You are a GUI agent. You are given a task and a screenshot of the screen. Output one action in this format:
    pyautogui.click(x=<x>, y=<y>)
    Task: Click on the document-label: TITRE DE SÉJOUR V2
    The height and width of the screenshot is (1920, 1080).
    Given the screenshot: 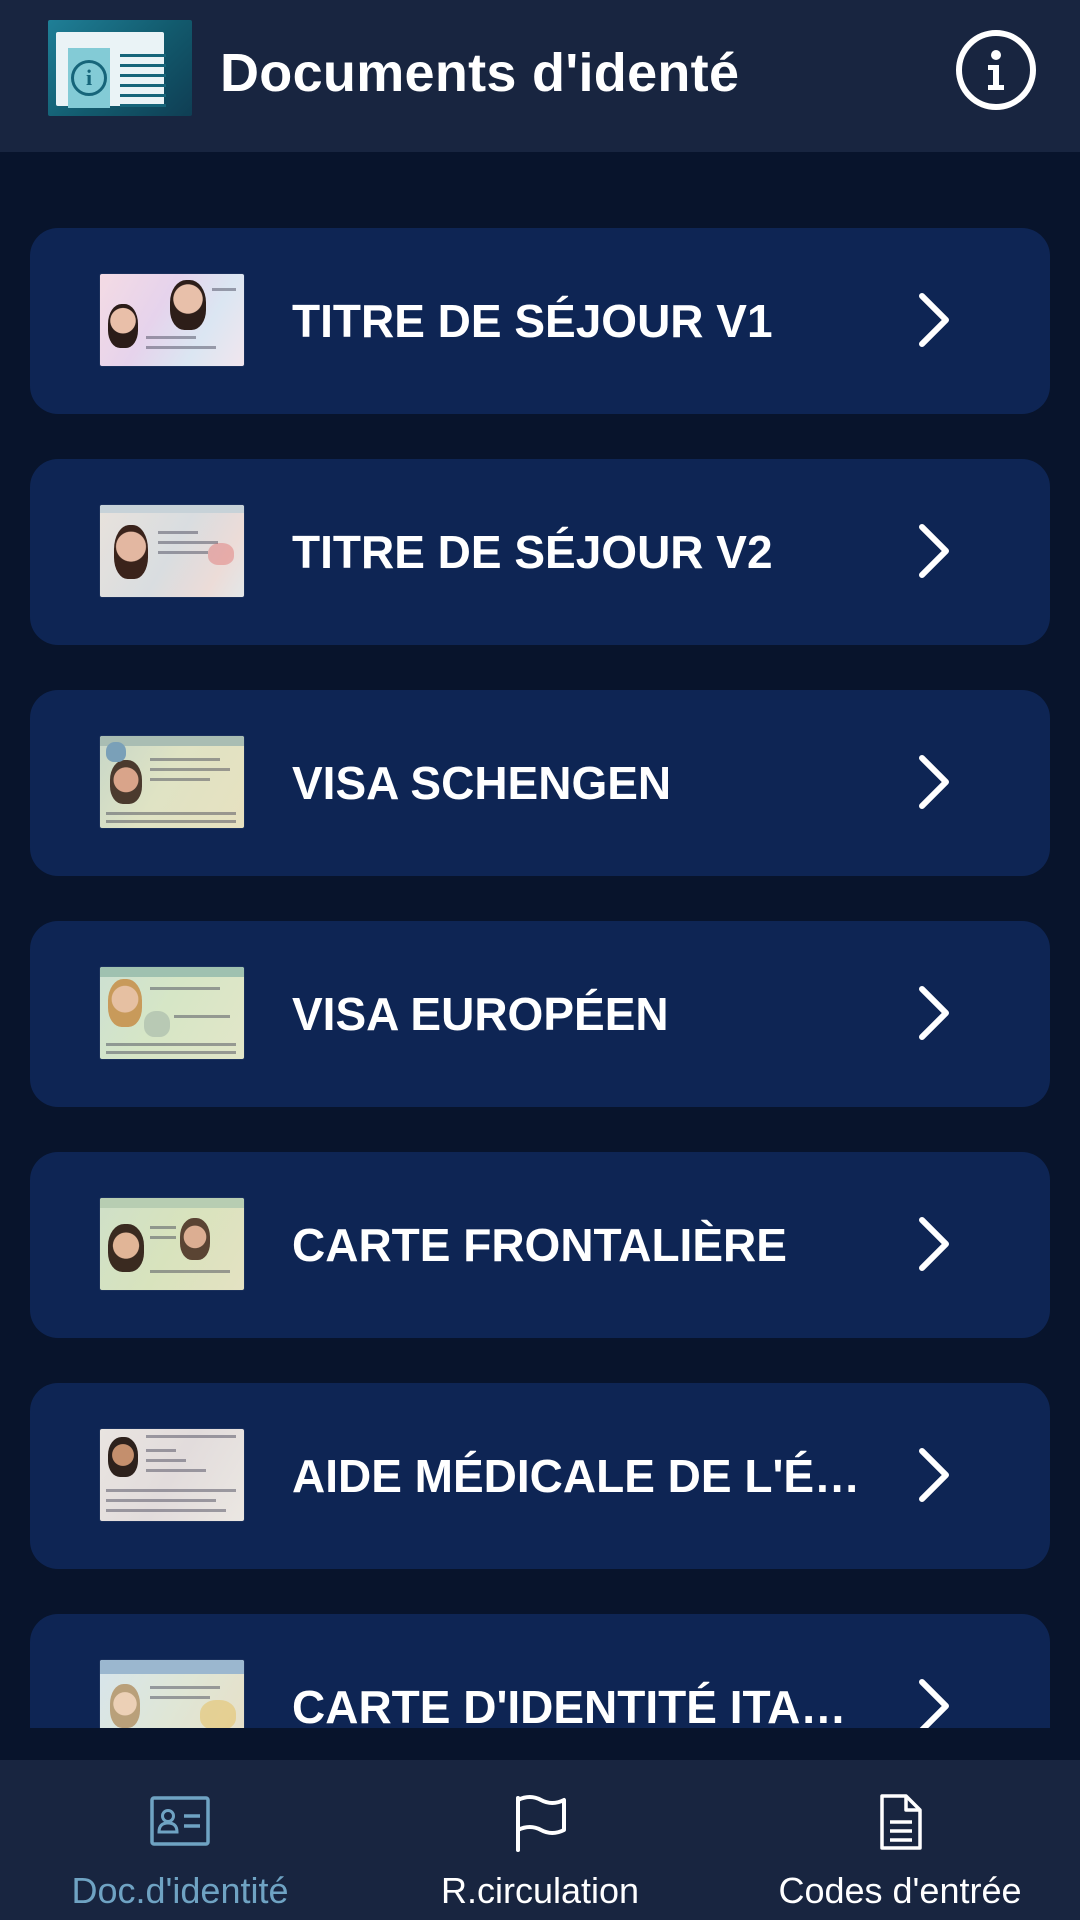 What is the action you would take?
    pyautogui.click(x=532, y=552)
    